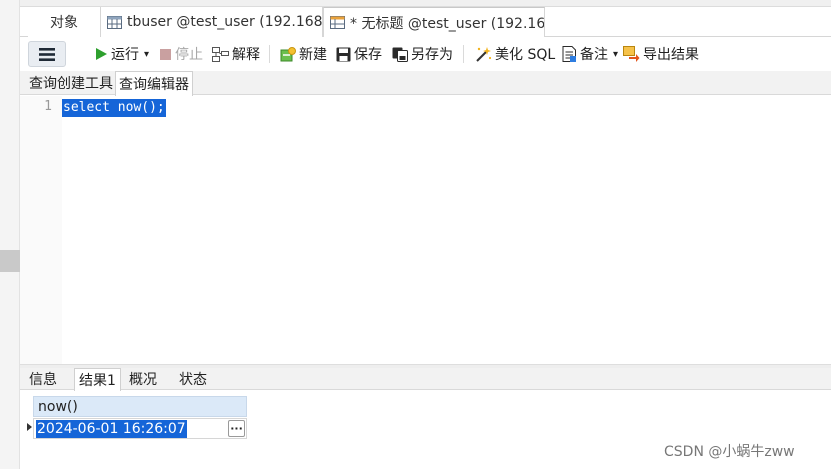 The height and width of the screenshot is (469, 831). Describe the element at coordinates (525, 55) in the screenshot. I see `beautify-sql-label: 美化 SQL` at that location.